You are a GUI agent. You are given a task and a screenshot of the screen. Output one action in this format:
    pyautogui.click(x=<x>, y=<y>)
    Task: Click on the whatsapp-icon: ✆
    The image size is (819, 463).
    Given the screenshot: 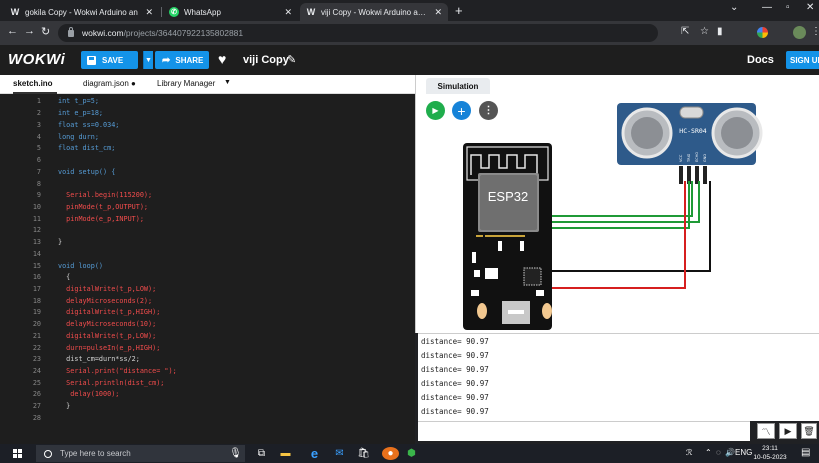 What is the action you would take?
    pyautogui.click(x=174, y=12)
    